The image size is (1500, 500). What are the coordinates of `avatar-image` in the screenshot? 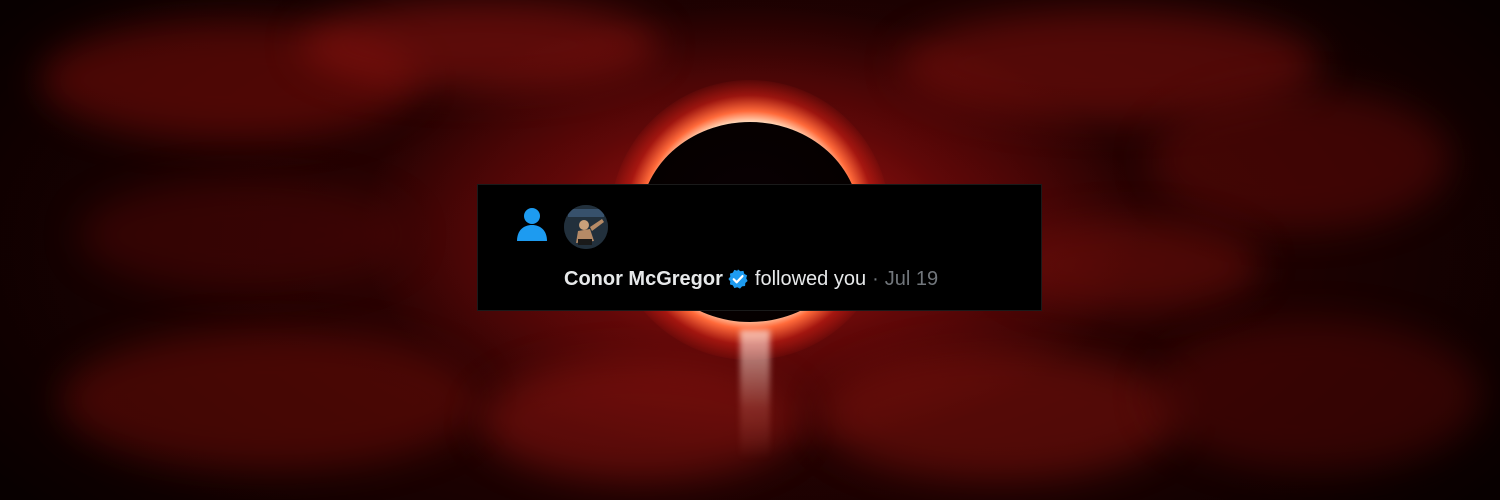 It's located at (586, 227).